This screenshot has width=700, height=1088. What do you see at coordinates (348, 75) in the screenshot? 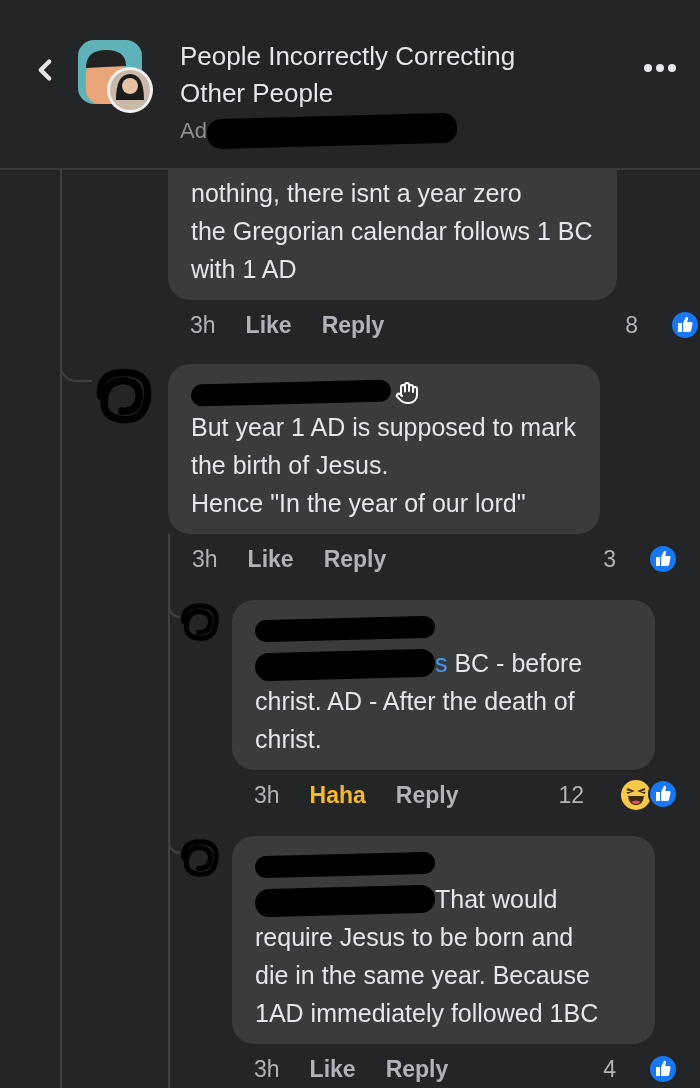
I see `group-title: People Incorrectly Correcting Other People` at bounding box center [348, 75].